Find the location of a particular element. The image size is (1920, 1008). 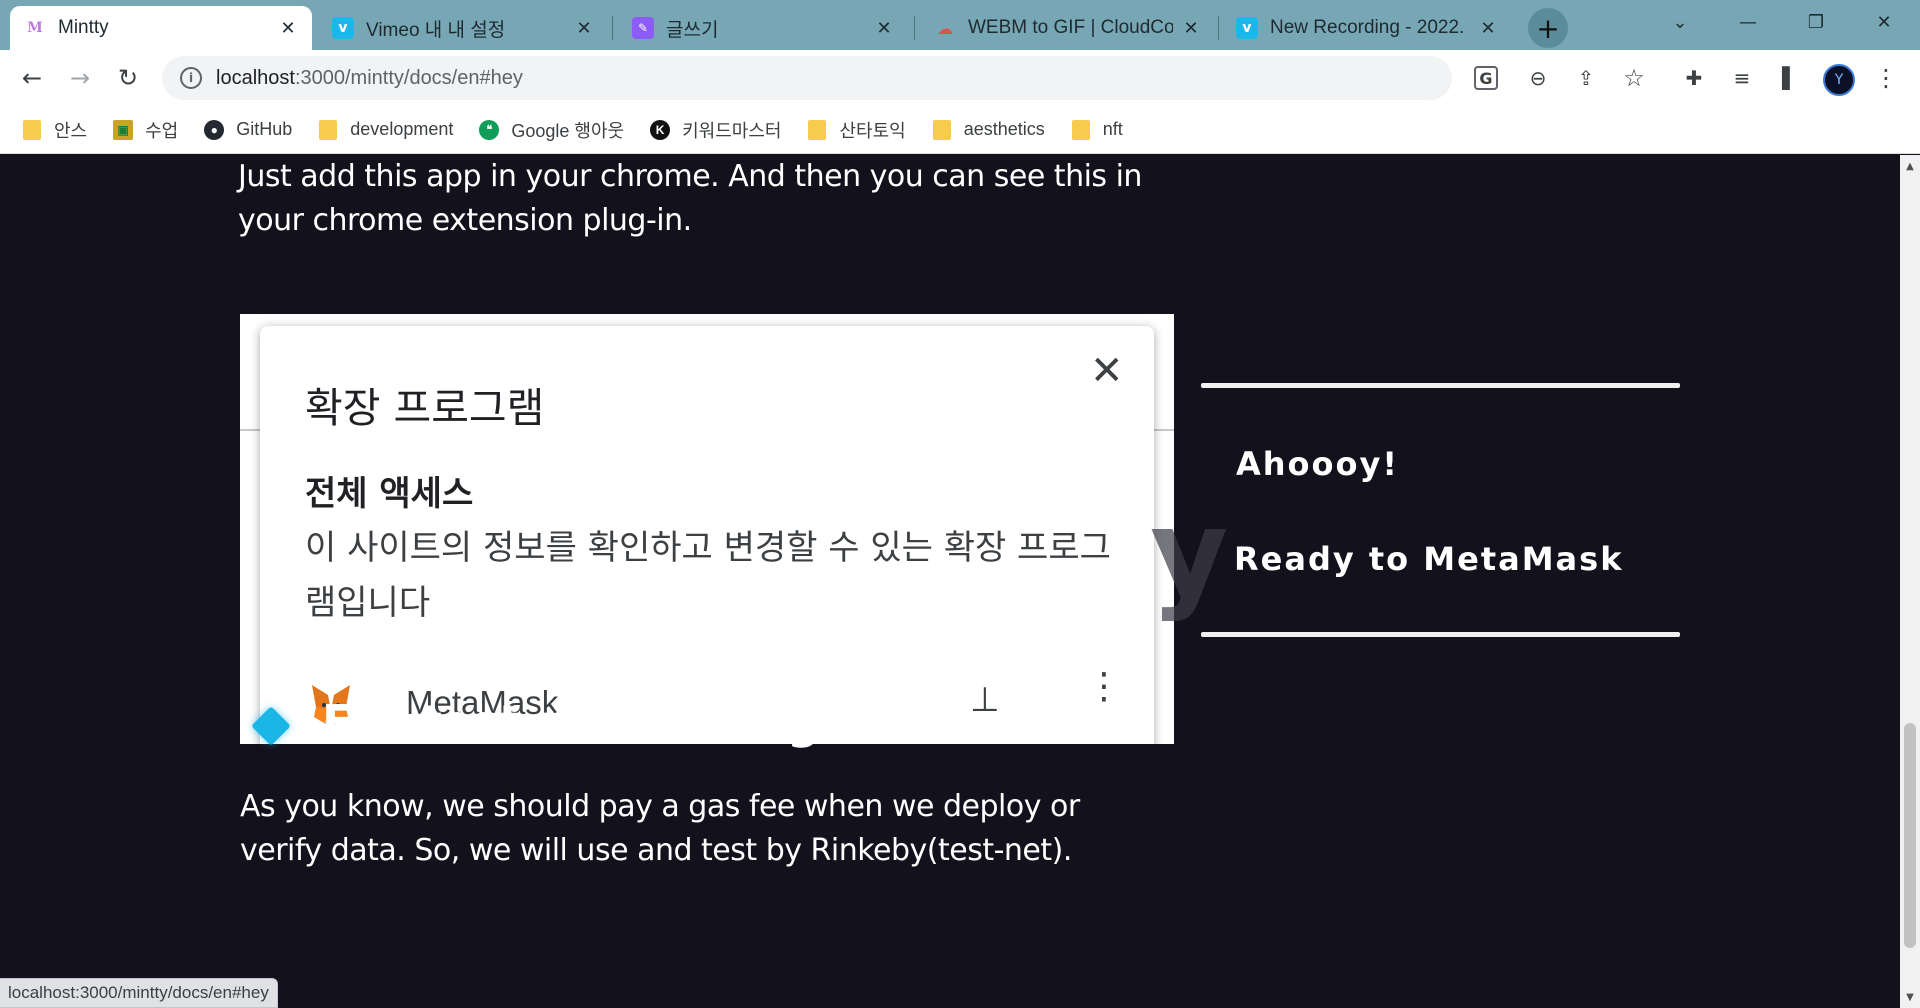

bookmark-item: ❝ Google 행아웃 is located at coordinates (551, 130).